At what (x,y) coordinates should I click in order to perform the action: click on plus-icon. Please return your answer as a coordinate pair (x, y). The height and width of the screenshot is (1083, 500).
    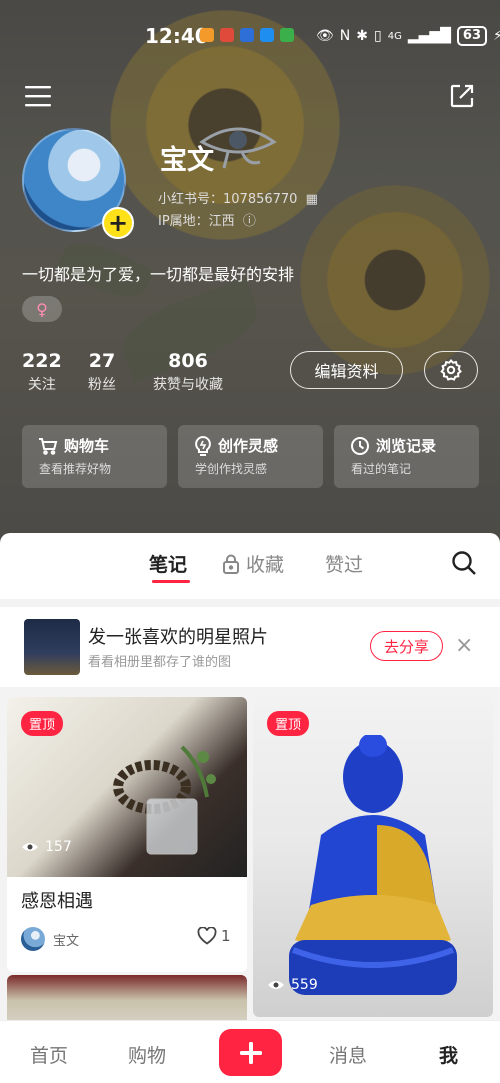
    Looking at the image, I should click on (250, 1052).